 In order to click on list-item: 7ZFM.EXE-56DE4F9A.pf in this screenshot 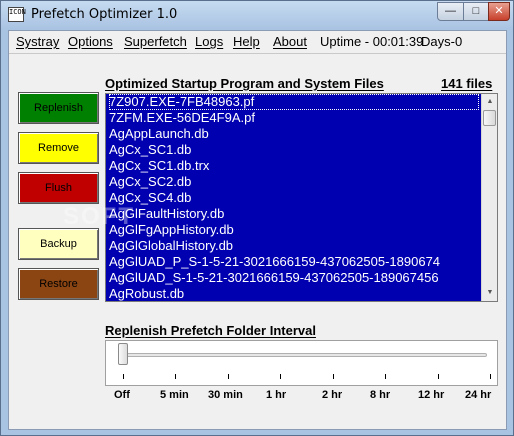, I will do `click(182, 118)`.